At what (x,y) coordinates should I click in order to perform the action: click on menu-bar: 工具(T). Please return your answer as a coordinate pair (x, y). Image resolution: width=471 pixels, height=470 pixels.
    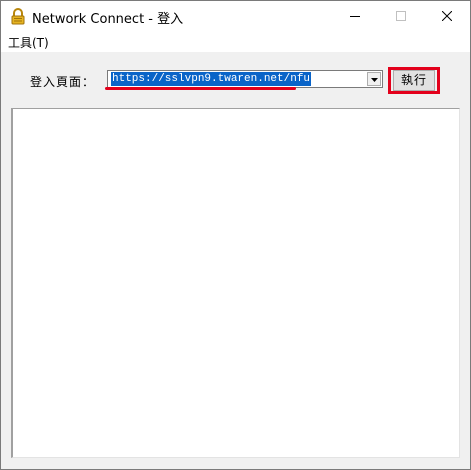
    Looking at the image, I should click on (235, 42).